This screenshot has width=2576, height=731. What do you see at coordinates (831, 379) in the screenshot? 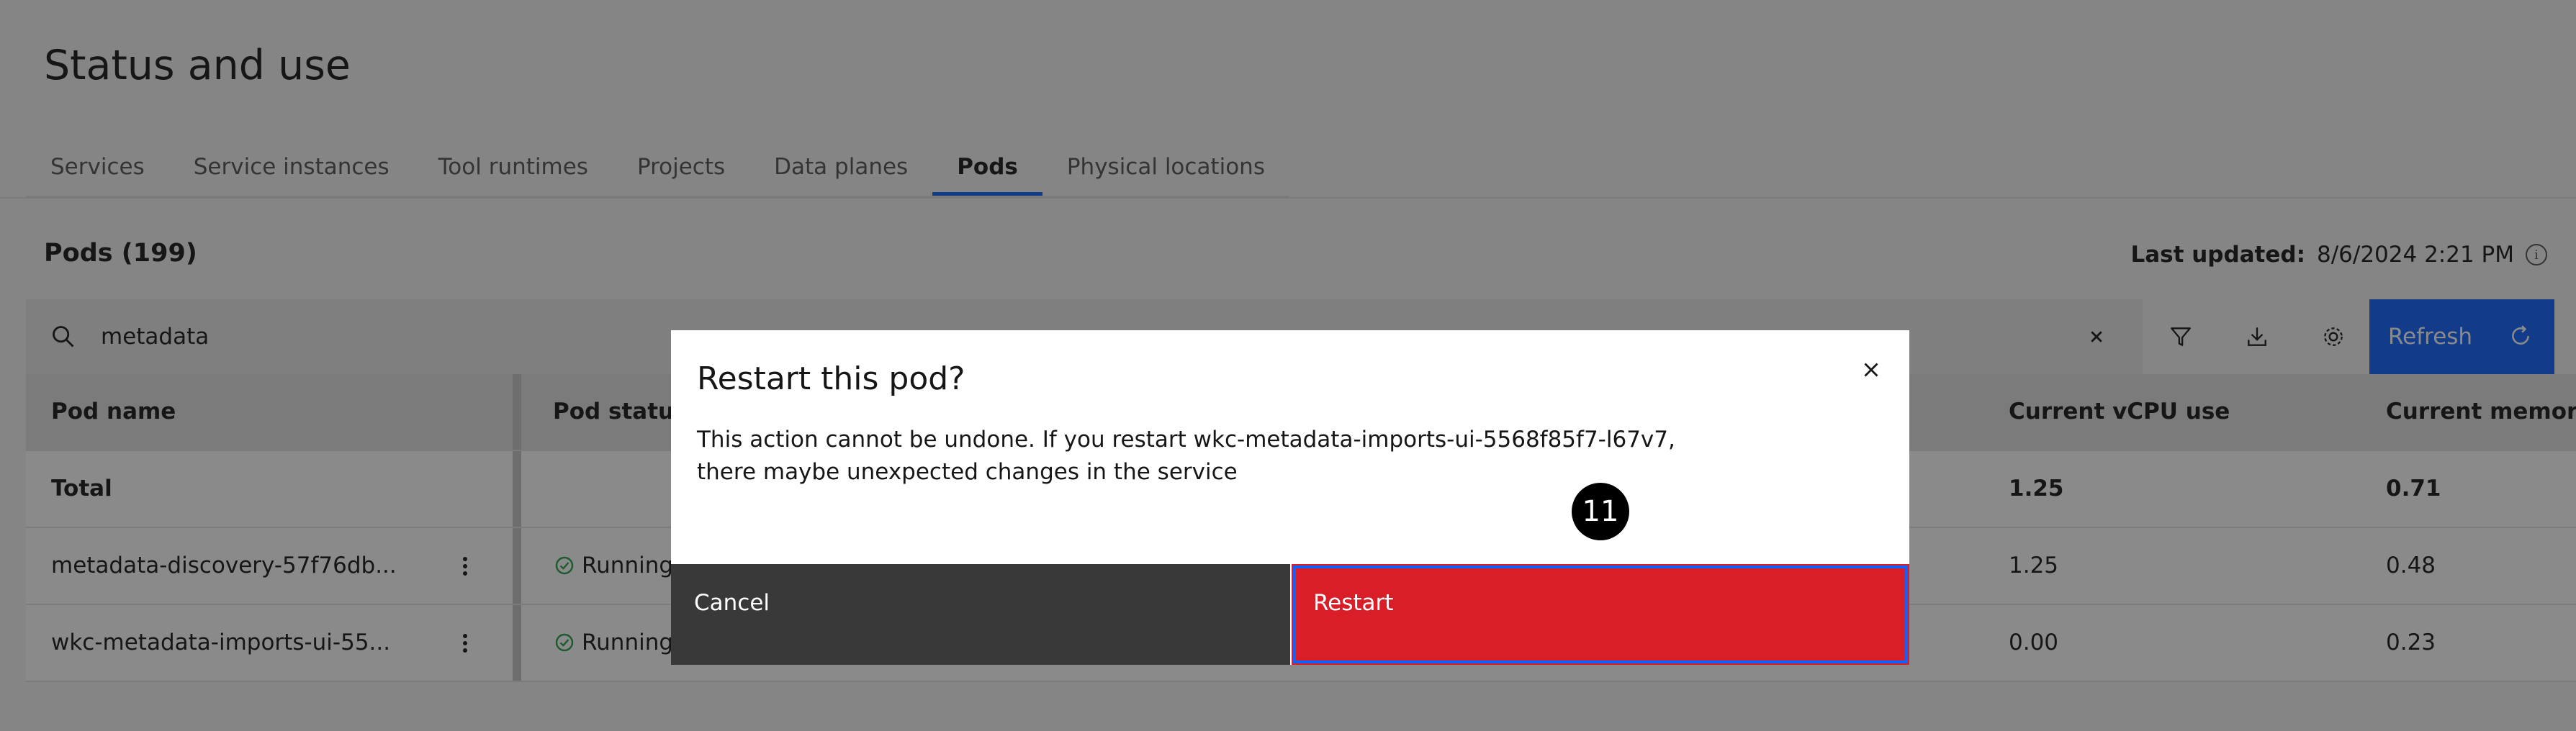
I see `modal-title: Restart this pod?` at bounding box center [831, 379].